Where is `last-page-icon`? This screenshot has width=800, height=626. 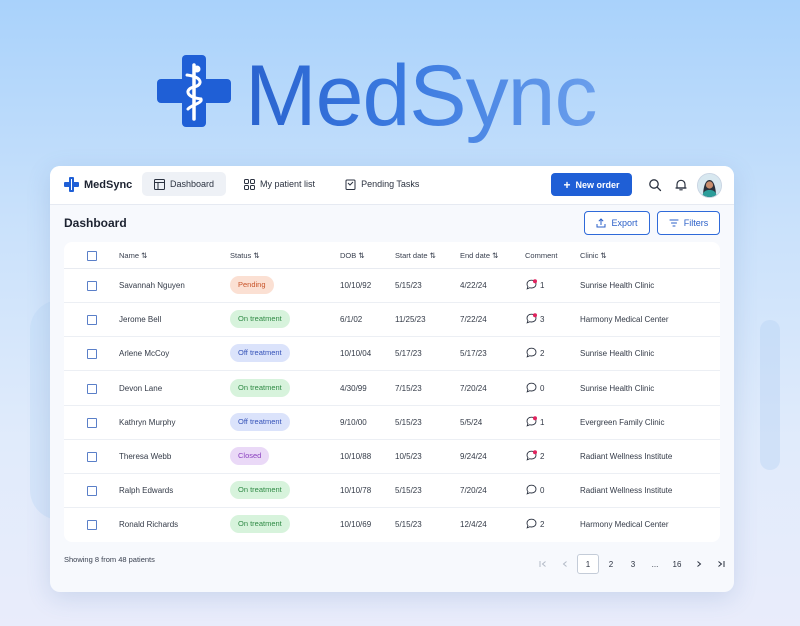 last-page-icon is located at coordinates (721, 564).